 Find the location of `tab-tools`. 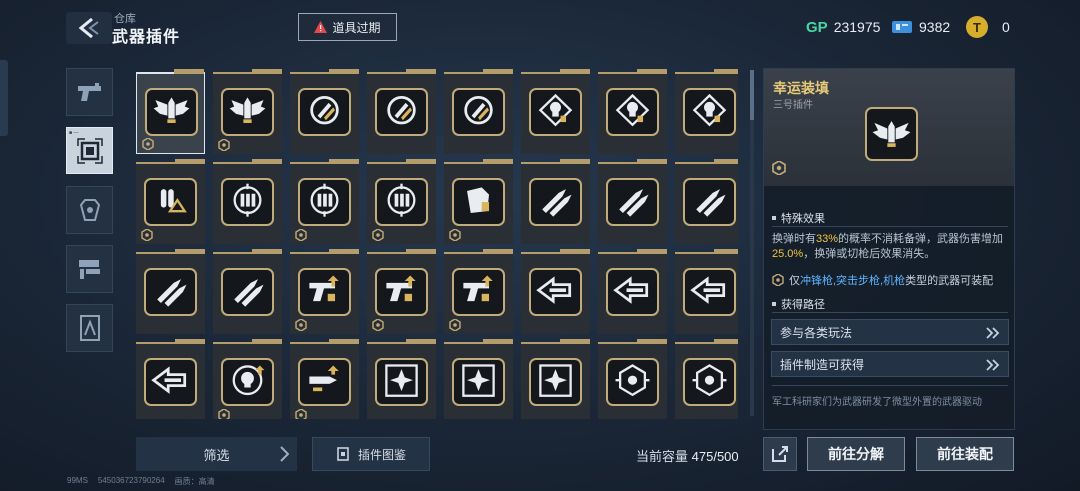

tab-tools is located at coordinates (89, 328).